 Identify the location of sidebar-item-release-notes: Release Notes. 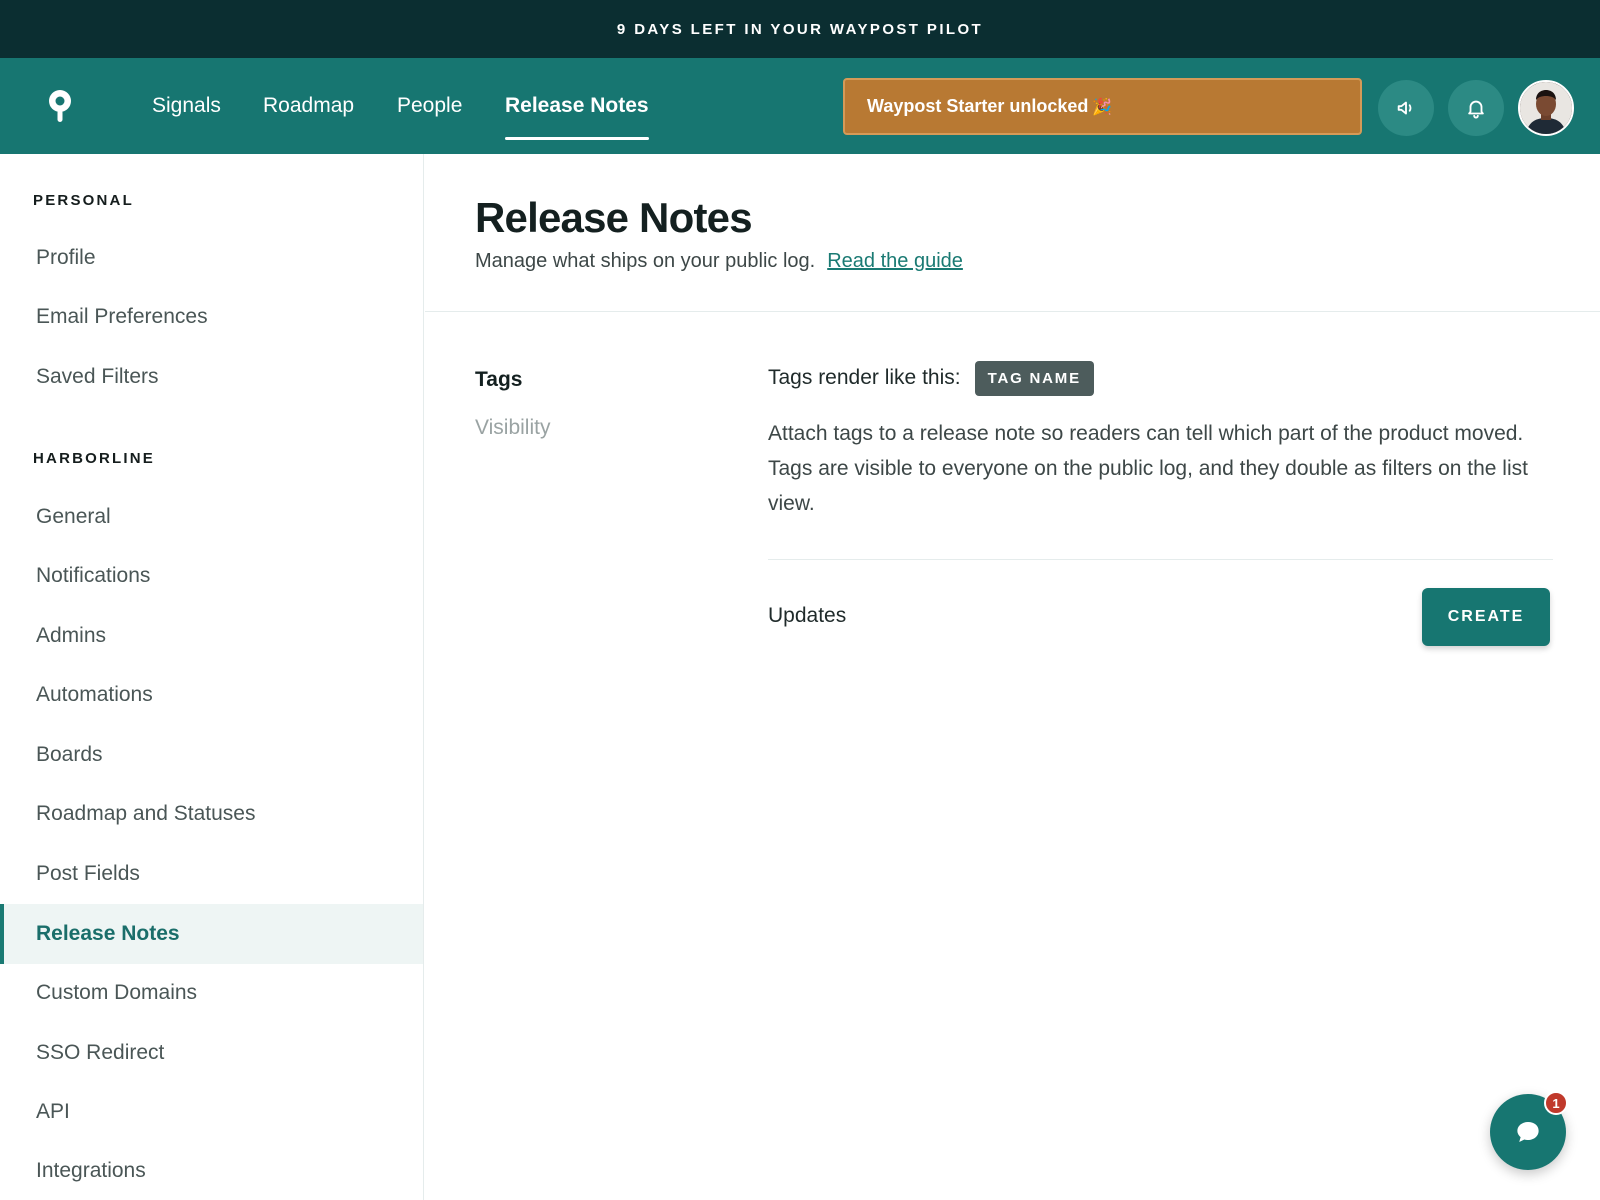
(211, 934).